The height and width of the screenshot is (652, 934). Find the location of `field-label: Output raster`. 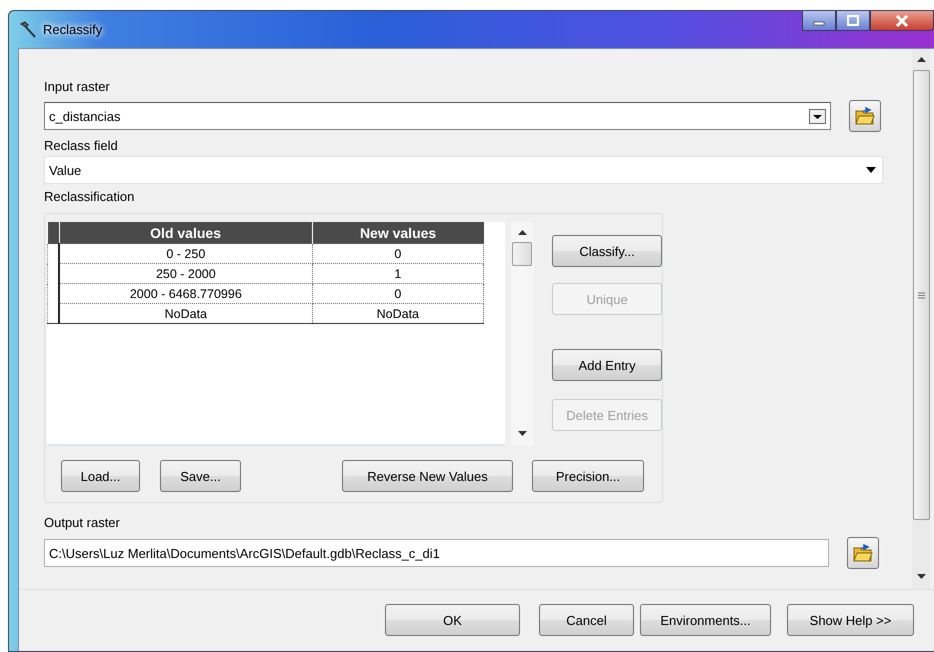

field-label: Output raster is located at coordinates (82, 523).